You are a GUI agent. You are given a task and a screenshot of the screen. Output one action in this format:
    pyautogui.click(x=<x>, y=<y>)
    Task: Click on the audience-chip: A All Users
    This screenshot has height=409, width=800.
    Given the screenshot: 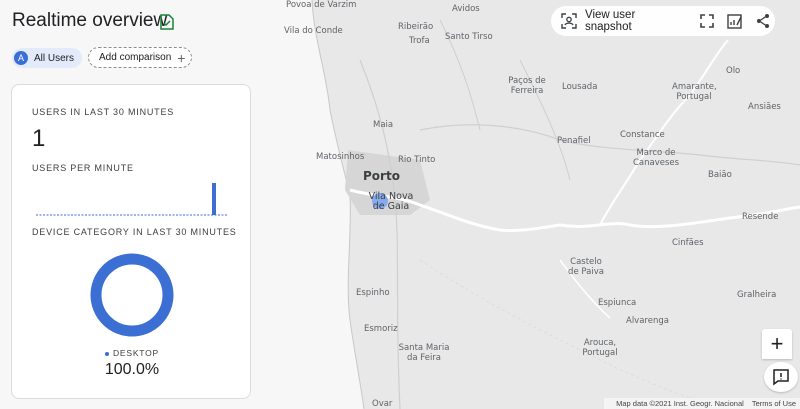 What is the action you would take?
    pyautogui.click(x=47, y=58)
    